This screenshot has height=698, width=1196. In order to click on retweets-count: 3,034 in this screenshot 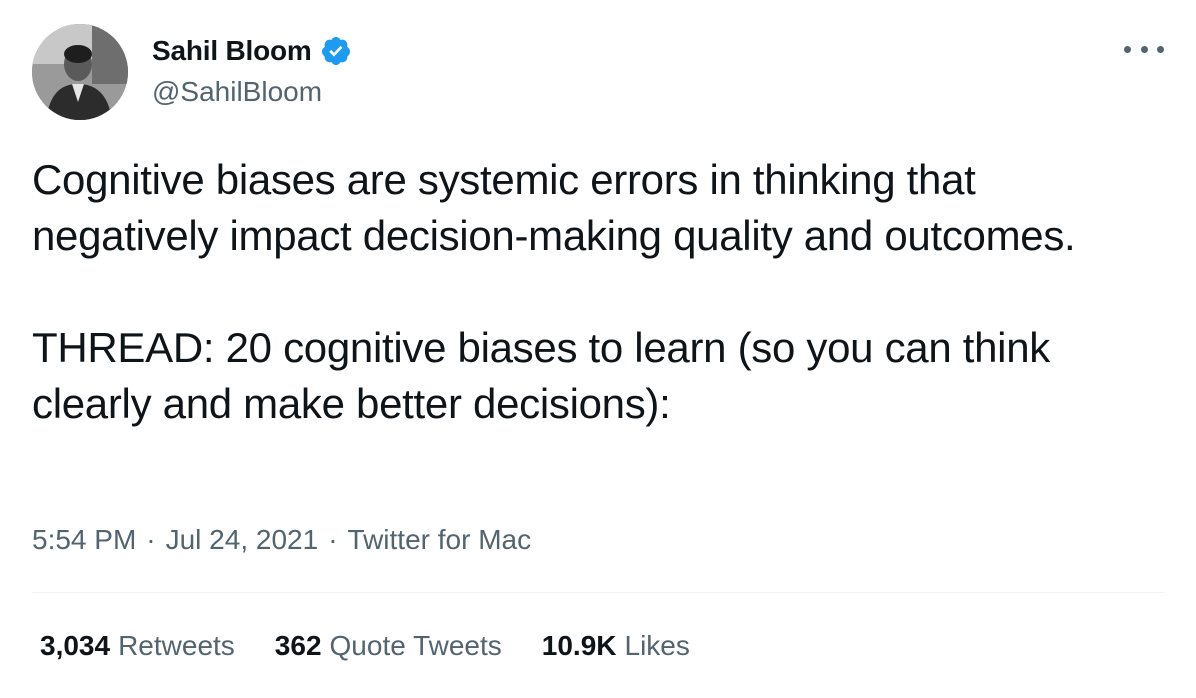, I will do `click(75, 645)`.